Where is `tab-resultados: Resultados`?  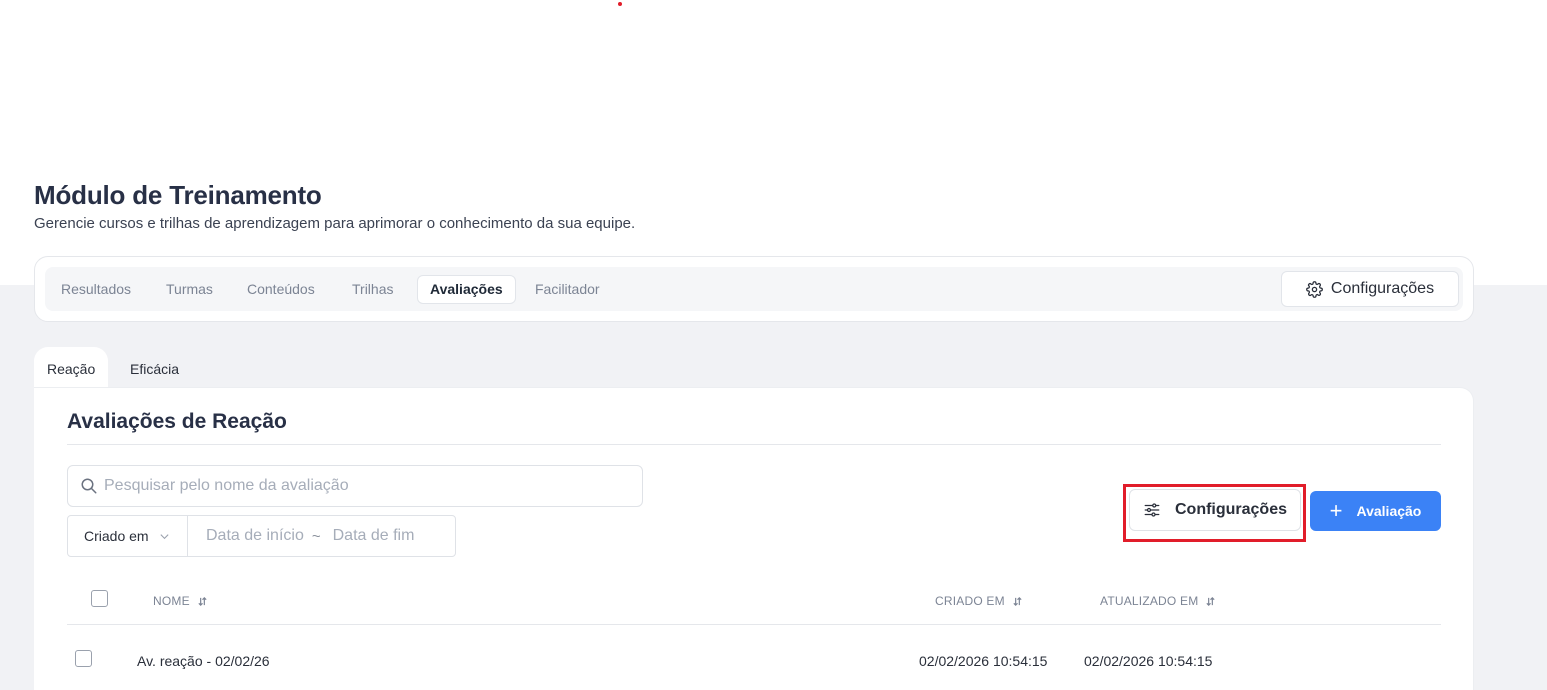 tab-resultados: Resultados is located at coordinates (96, 289).